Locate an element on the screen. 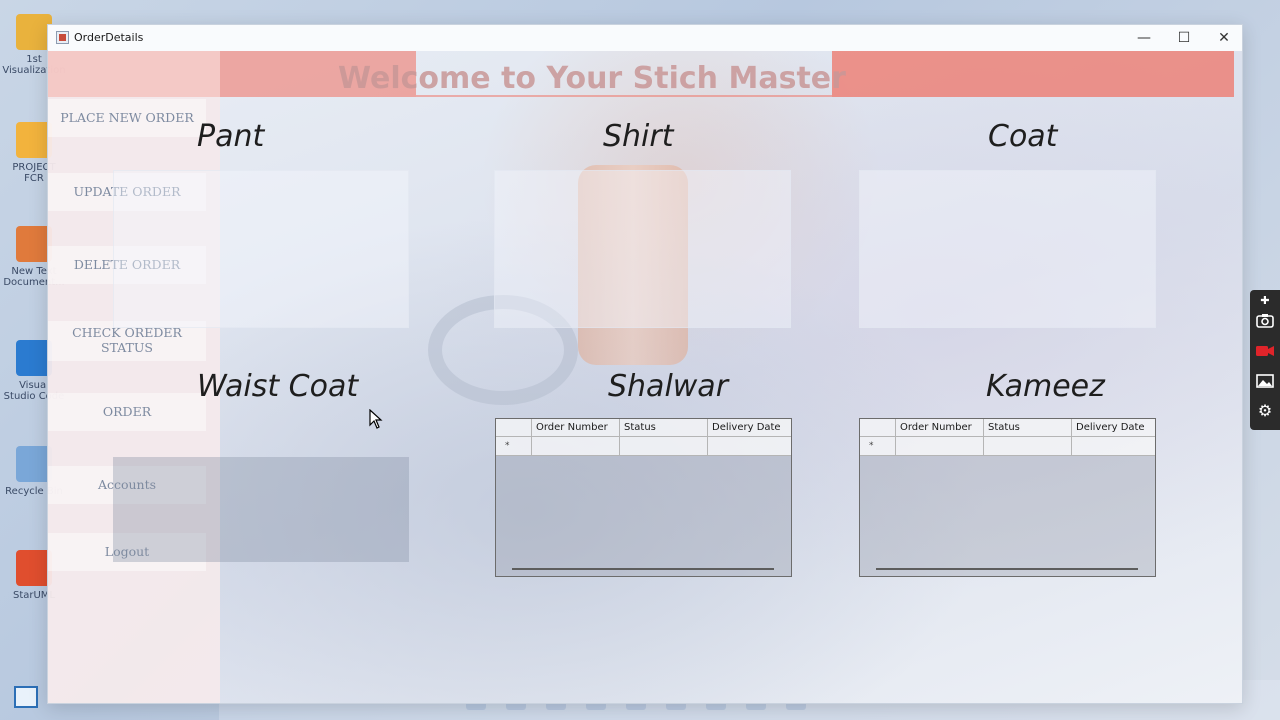  kameez-orders-grid: Order Number Status Delivery Date * is located at coordinates (1007, 497).